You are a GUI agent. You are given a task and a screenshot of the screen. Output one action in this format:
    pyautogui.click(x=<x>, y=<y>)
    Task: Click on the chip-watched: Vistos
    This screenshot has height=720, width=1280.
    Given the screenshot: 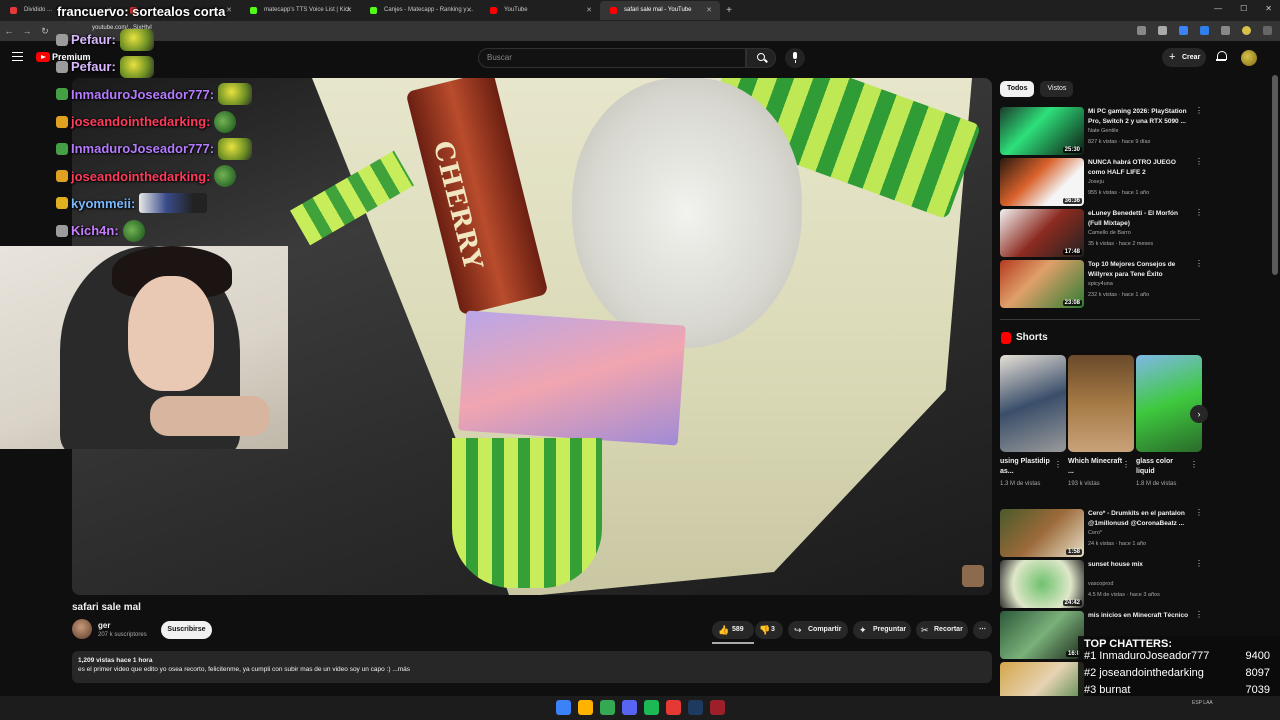 What is the action you would take?
    pyautogui.click(x=1057, y=89)
    